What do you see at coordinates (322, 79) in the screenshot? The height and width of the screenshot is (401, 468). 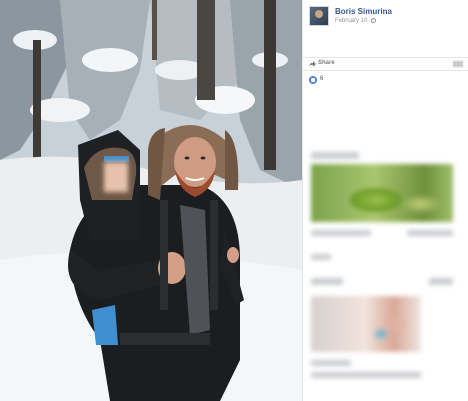 I see `reaction-count: 6` at bounding box center [322, 79].